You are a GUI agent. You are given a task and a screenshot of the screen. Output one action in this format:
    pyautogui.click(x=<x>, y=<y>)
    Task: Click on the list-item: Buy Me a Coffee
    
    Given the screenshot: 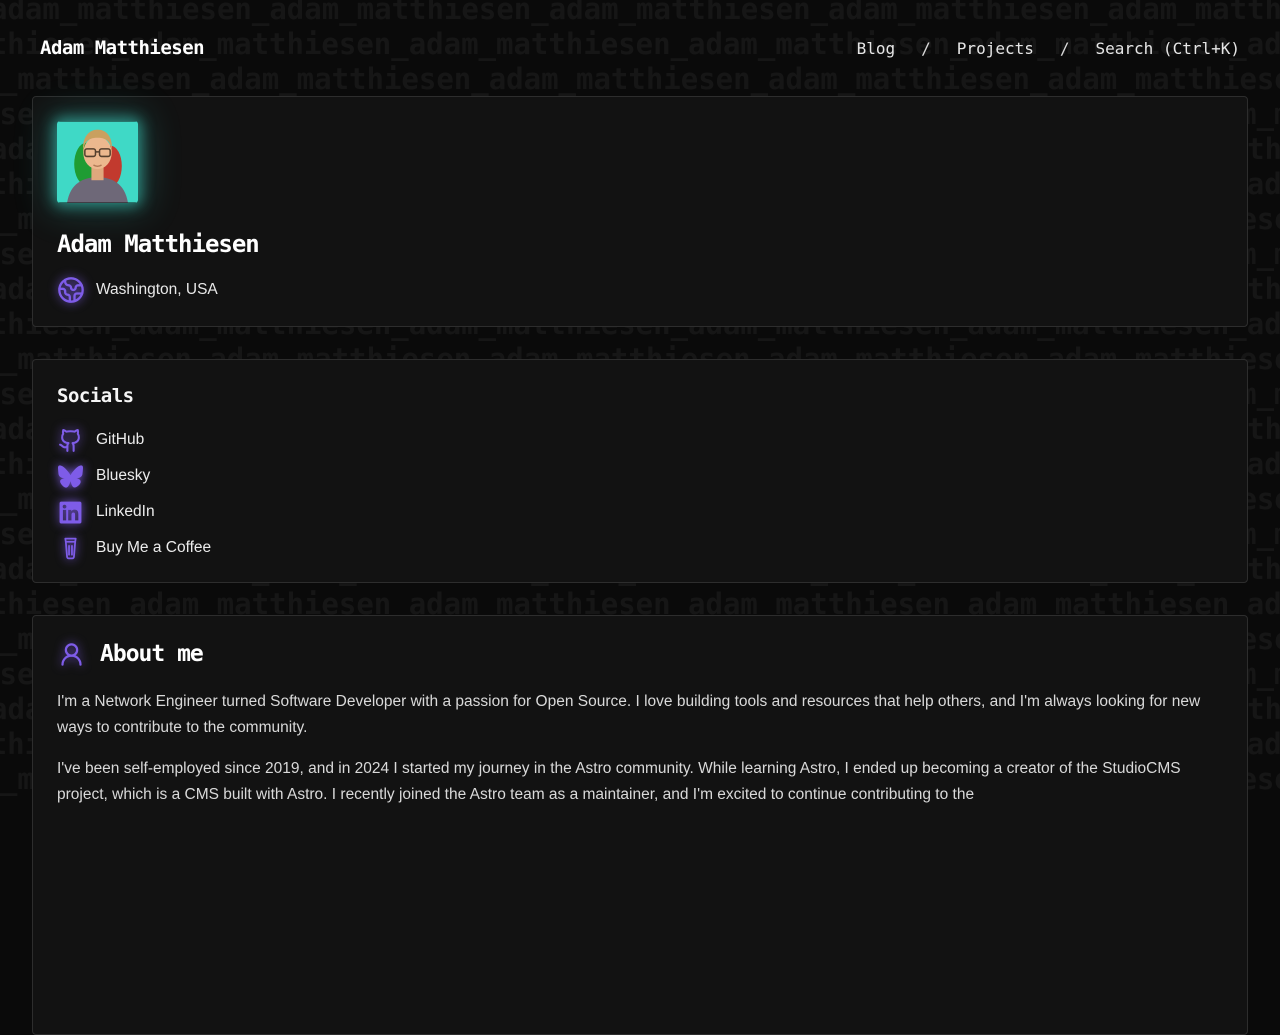 What is the action you would take?
    pyautogui.click(x=640, y=548)
    